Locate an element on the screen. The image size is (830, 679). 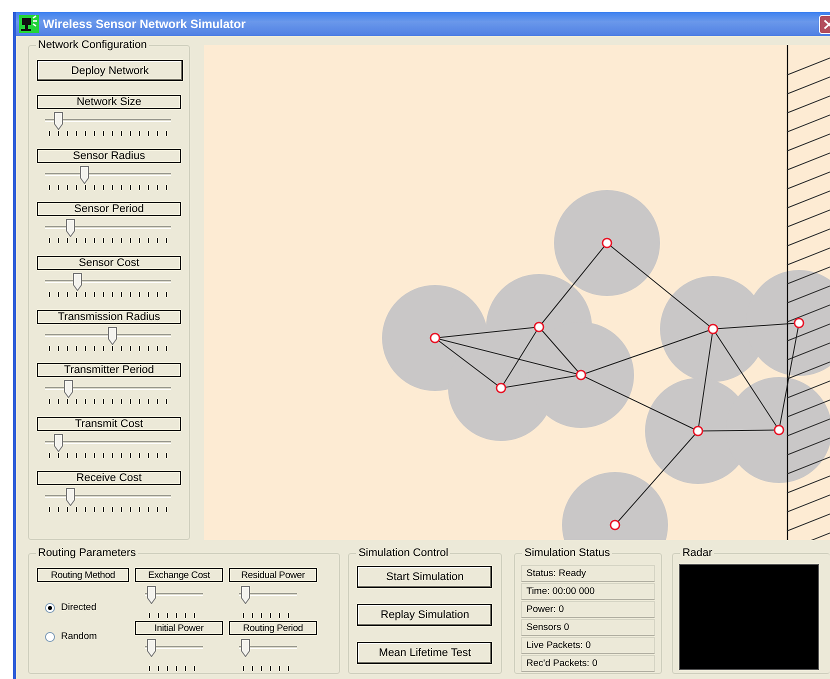
slider-label: Transmission Radius is located at coordinates (109, 317).